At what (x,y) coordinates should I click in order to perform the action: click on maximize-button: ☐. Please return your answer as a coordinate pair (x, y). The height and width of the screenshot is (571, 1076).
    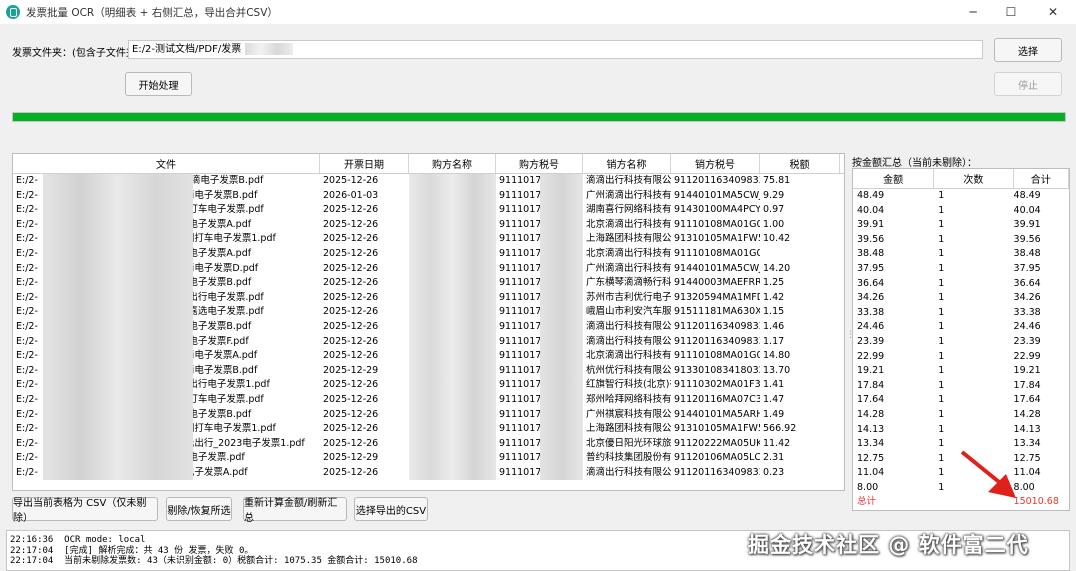
    Looking at the image, I should click on (1011, 12).